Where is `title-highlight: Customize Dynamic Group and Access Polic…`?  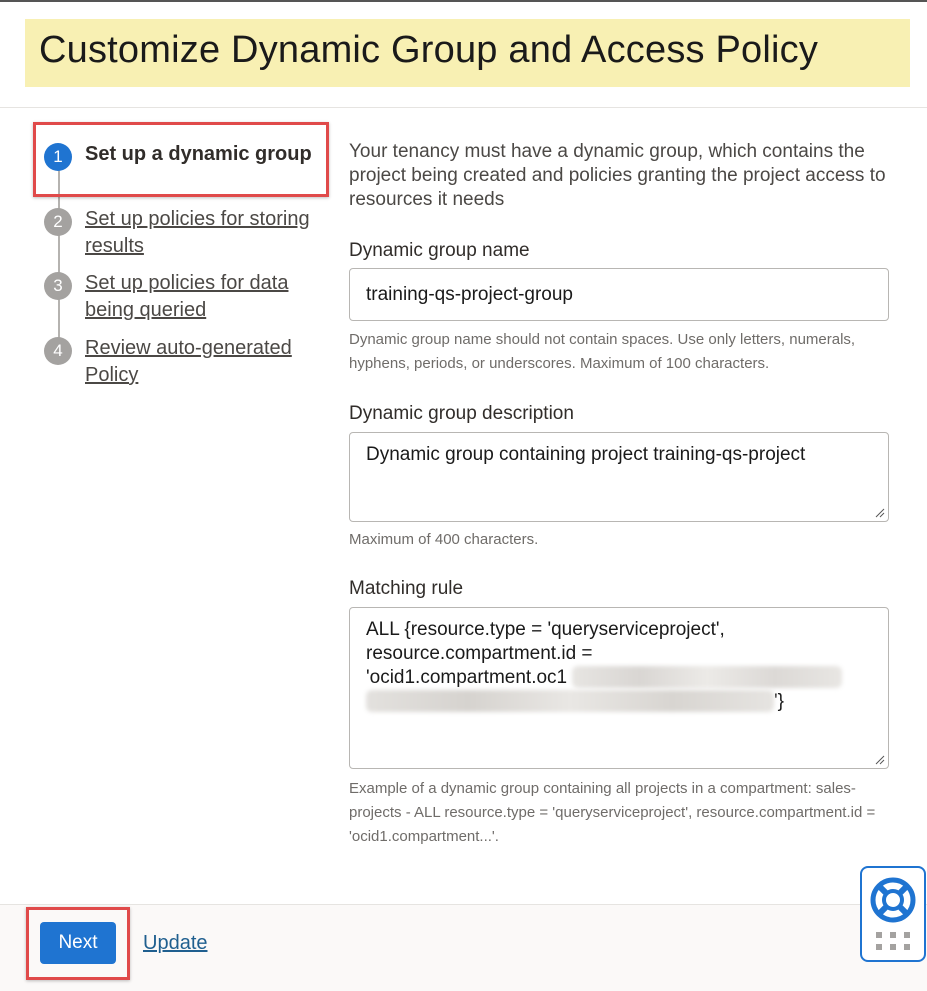
title-highlight: Customize Dynamic Group and Access Polic… is located at coordinates (467, 53).